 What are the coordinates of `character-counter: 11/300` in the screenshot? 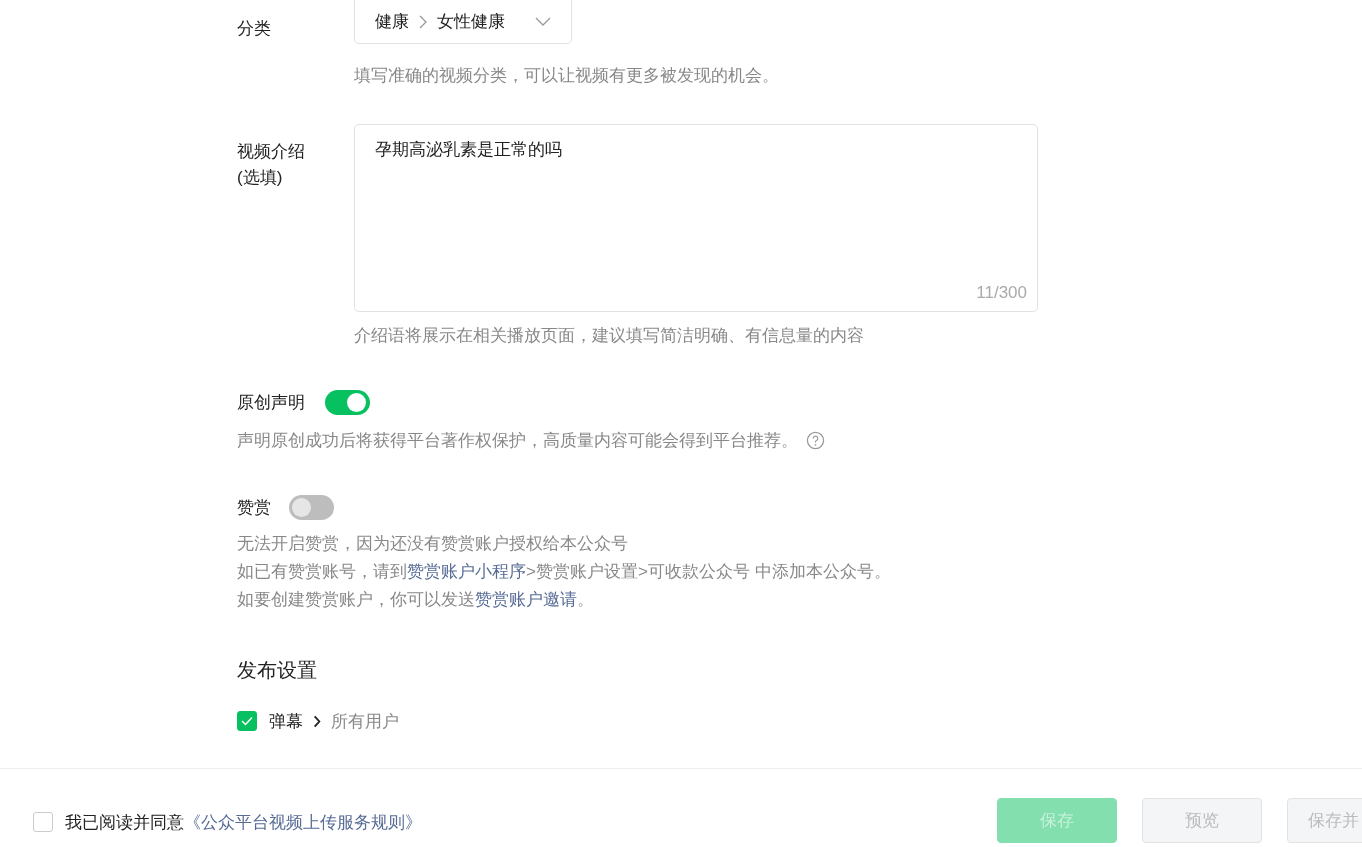 It's located at (1001, 293).